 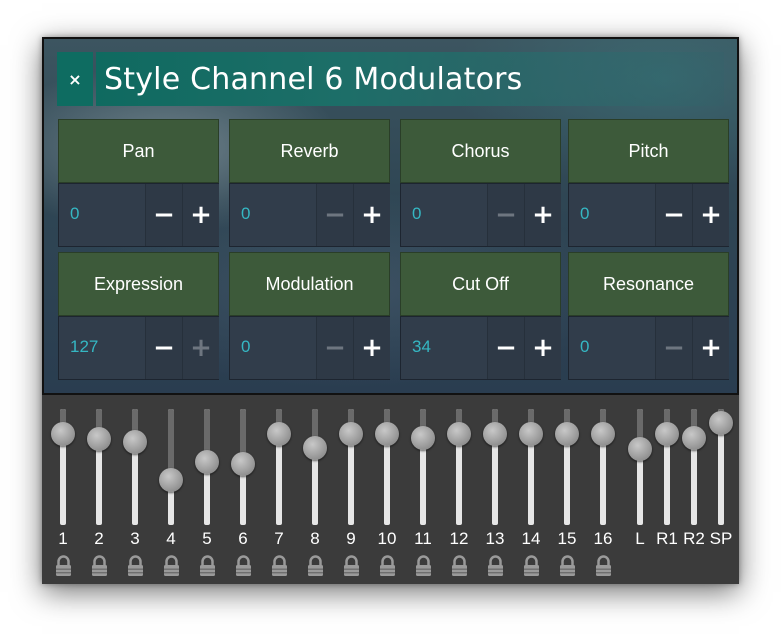 I want to click on modulator-reverb: Reverb 0 − +, so click(x=309, y=183).